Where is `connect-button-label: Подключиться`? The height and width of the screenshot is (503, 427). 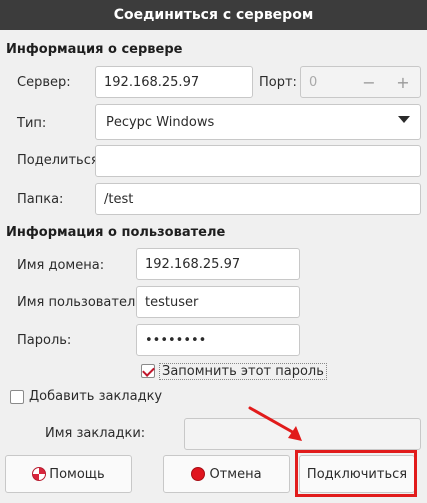
connect-button-label: Подключиться is located at coordinates (357, 474).